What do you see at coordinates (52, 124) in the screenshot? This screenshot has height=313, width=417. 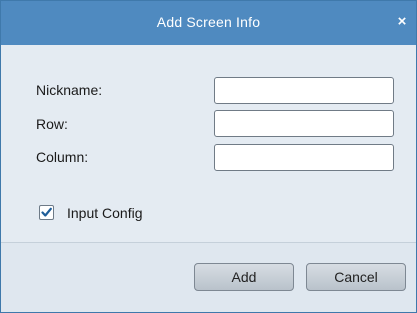 I see `row-label: Row:` at bounding box center [52, 124].